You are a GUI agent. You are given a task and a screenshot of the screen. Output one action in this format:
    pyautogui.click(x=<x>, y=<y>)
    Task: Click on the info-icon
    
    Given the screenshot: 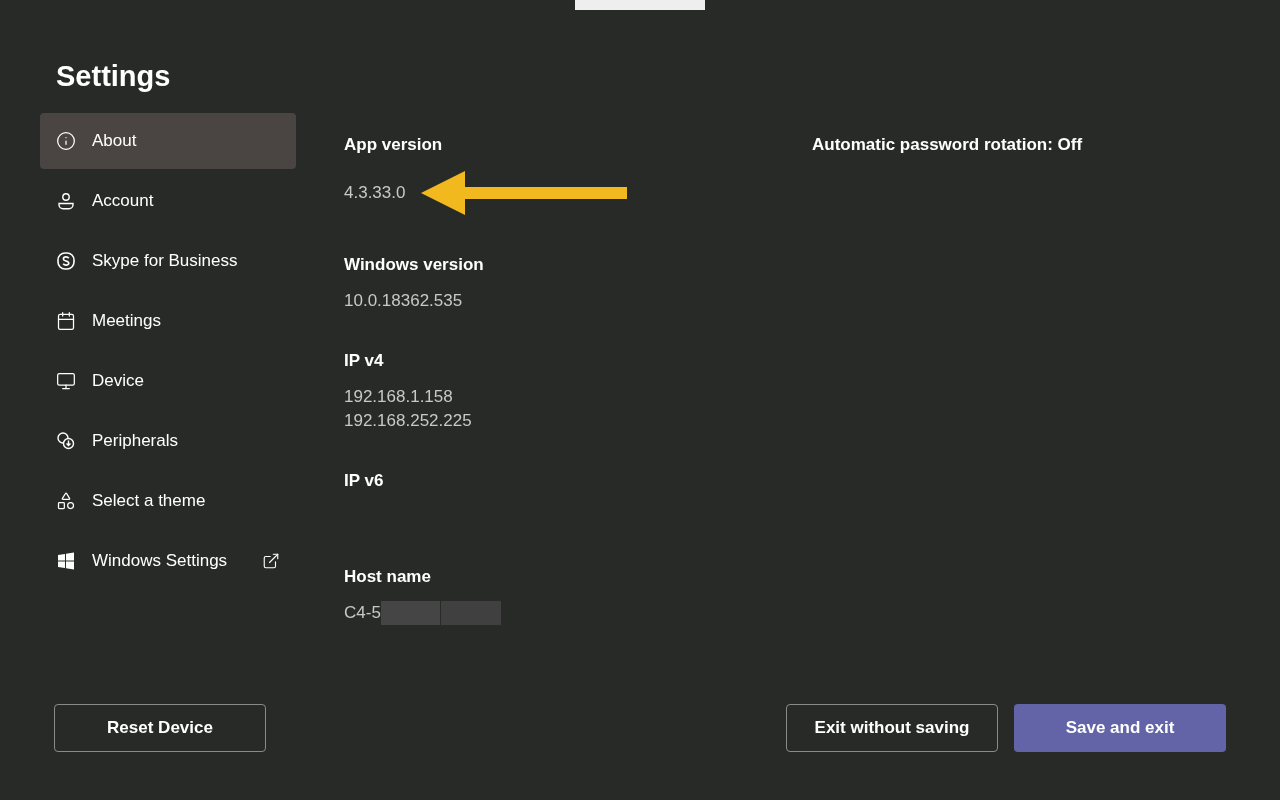 What is the action you would take?
    pyautogui.click(x=66, y=141)
    